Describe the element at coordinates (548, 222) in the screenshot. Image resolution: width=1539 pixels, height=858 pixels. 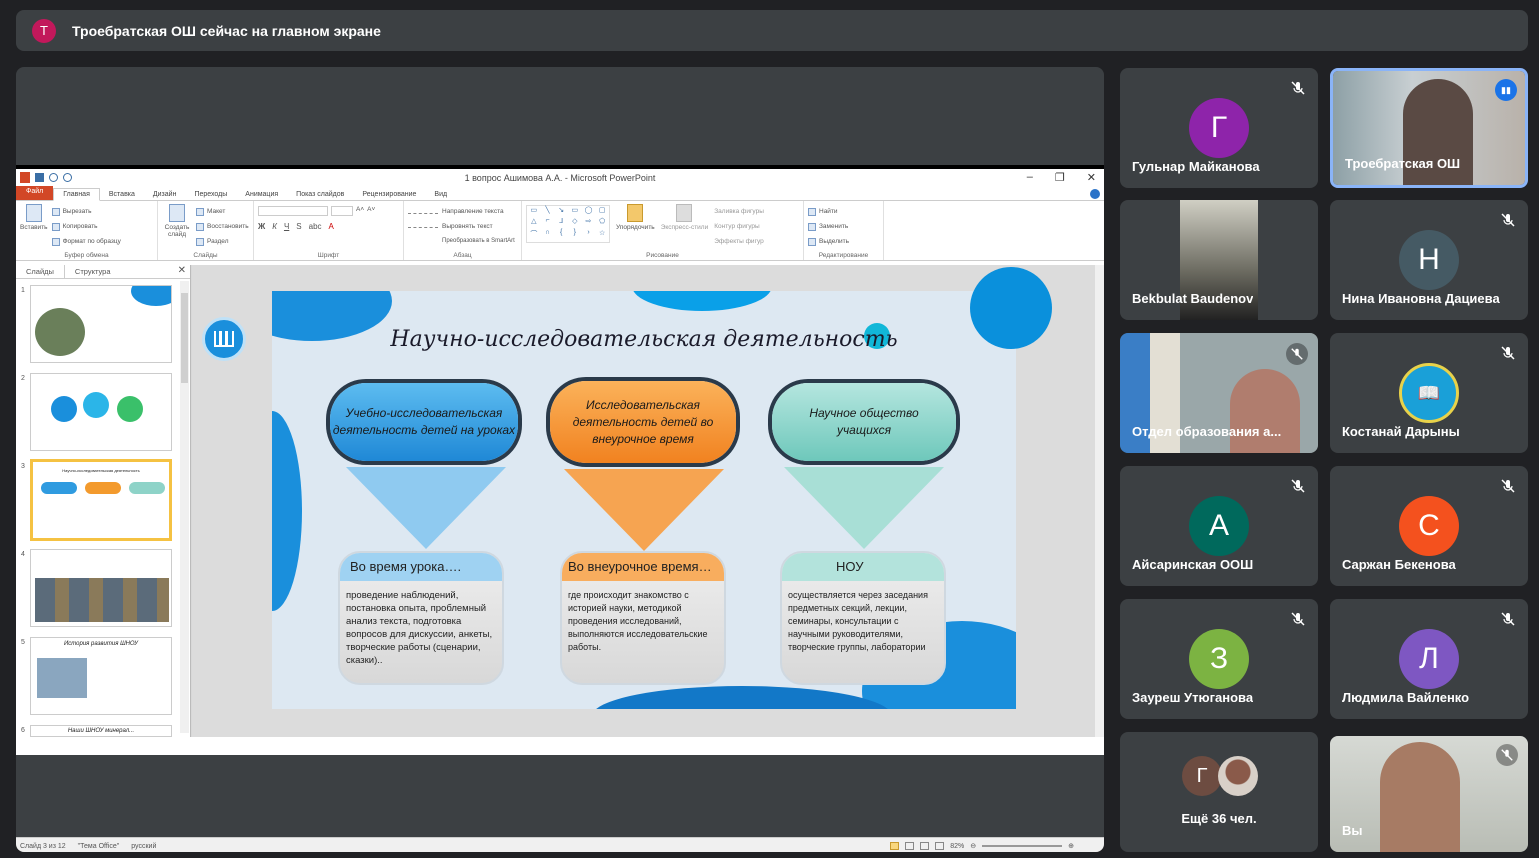
I see `connector-shape-icon: ⌐` at that location.